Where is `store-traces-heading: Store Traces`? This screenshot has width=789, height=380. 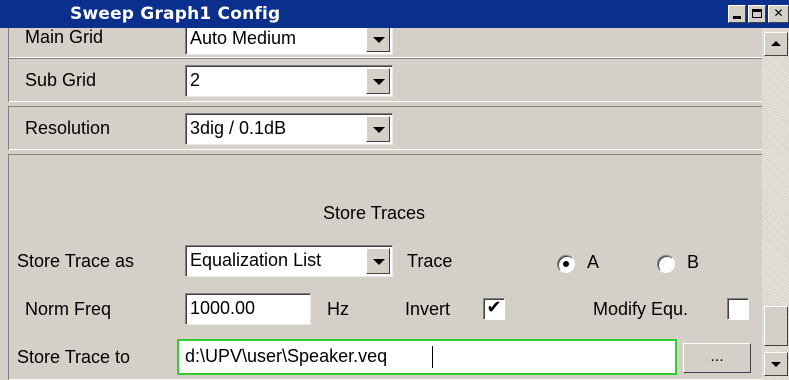
store-traces-heading: Store Traces is located at coordinates (374, 213).